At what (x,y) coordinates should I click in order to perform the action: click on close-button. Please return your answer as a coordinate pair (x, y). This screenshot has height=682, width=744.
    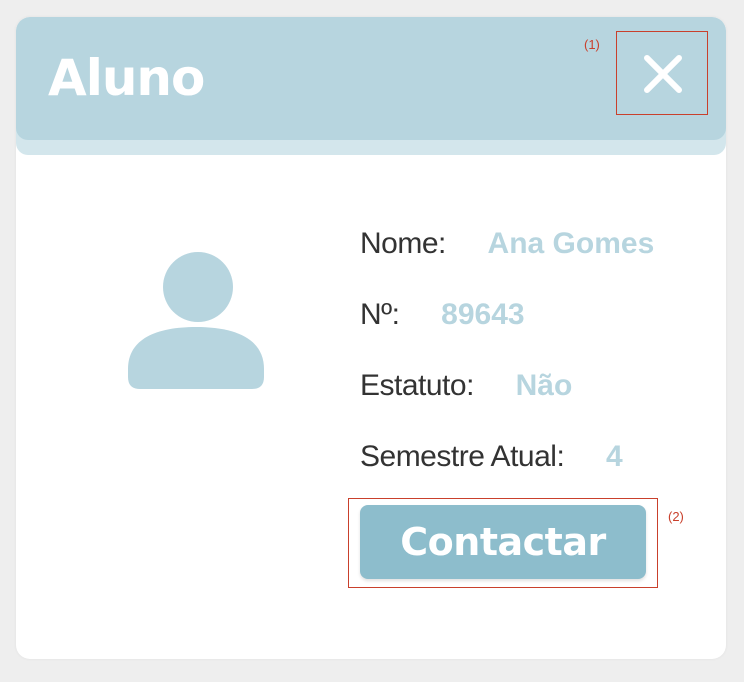
    Looking at the image, I should click on (662, 73).